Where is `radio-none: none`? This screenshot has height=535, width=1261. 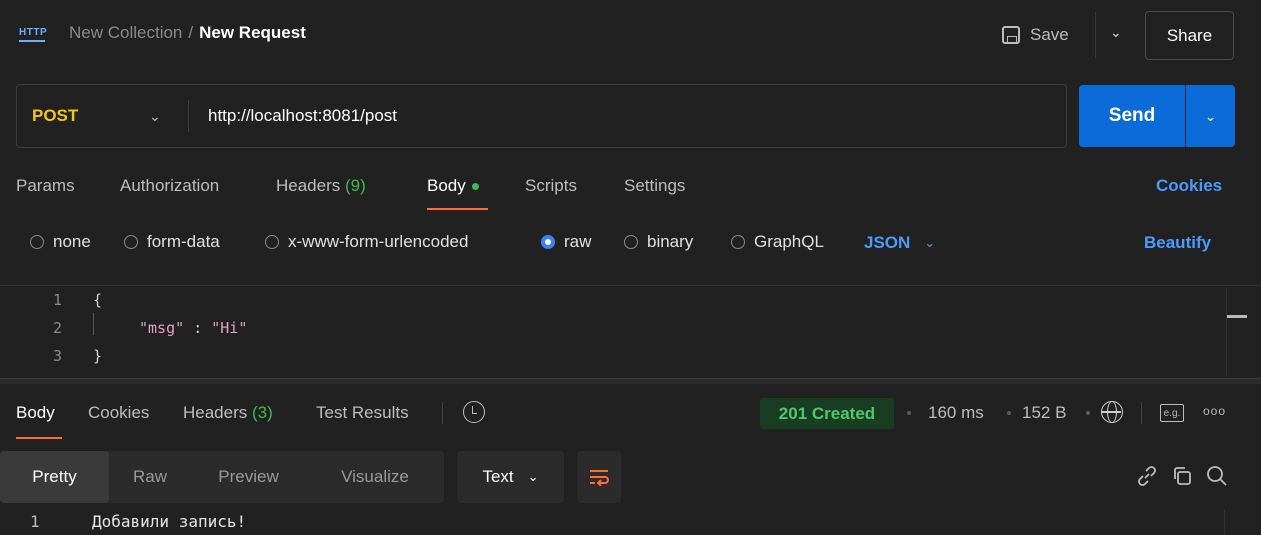
radio-none: none is located at coordinates (60, 242).